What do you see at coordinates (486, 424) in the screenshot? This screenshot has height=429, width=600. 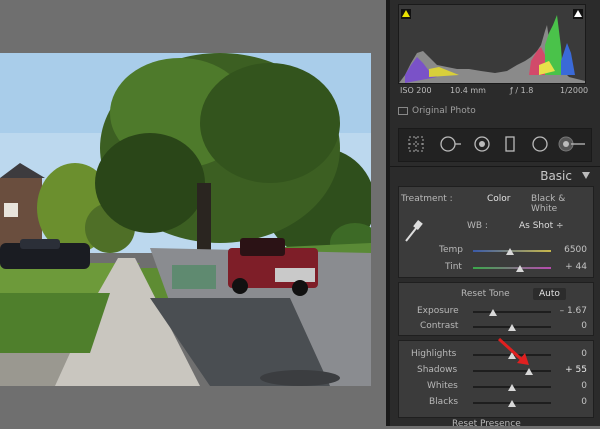 I see `reset-presence-label: Reset Presence` at bounding box center [486, 424].